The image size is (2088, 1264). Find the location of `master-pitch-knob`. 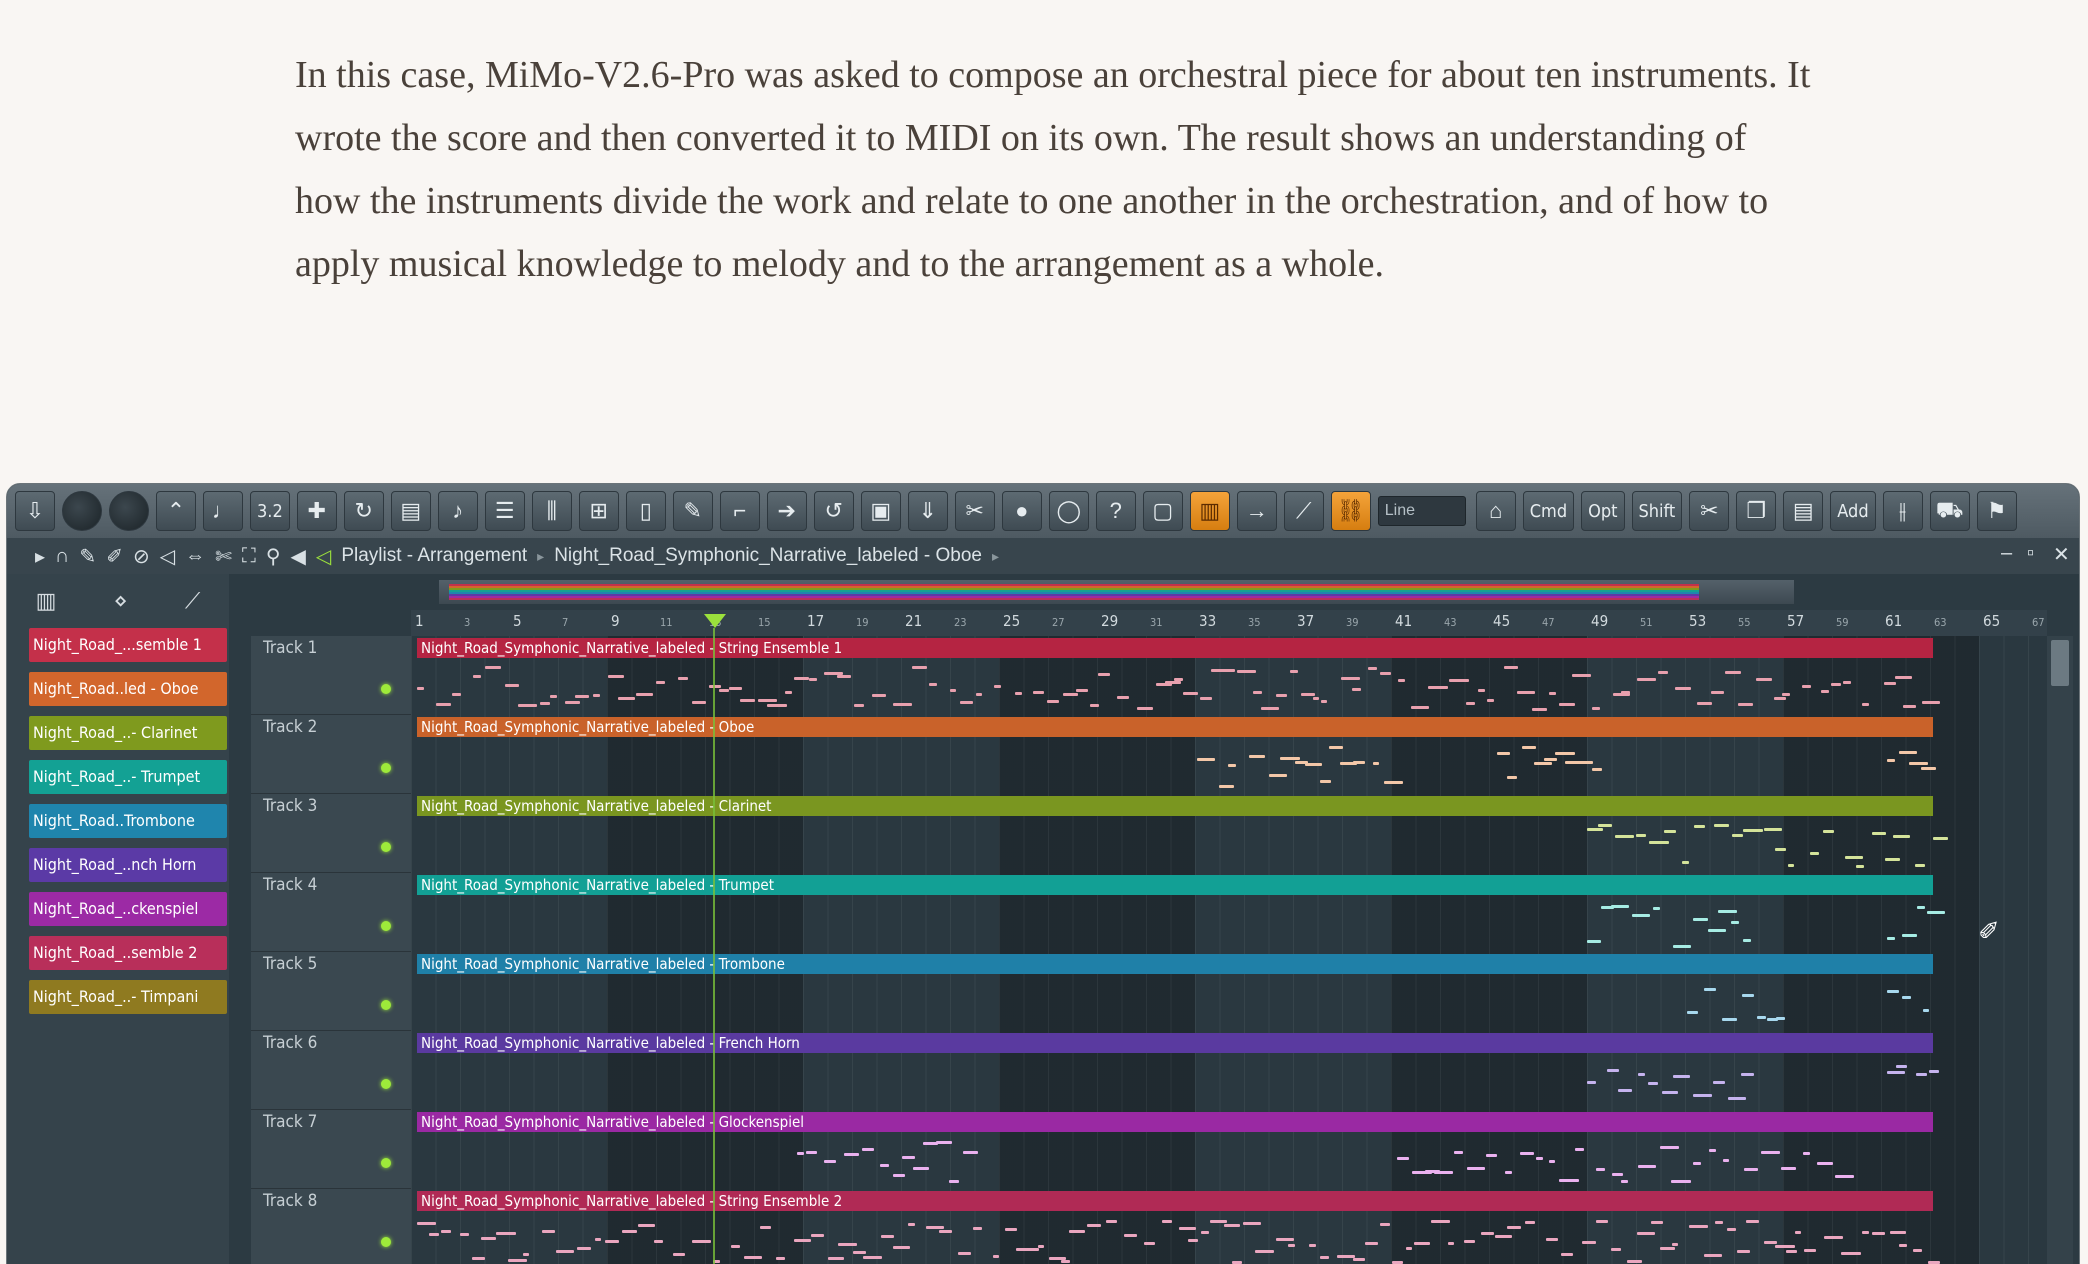

master-pitch-knob is located at coordinates (129, 511).